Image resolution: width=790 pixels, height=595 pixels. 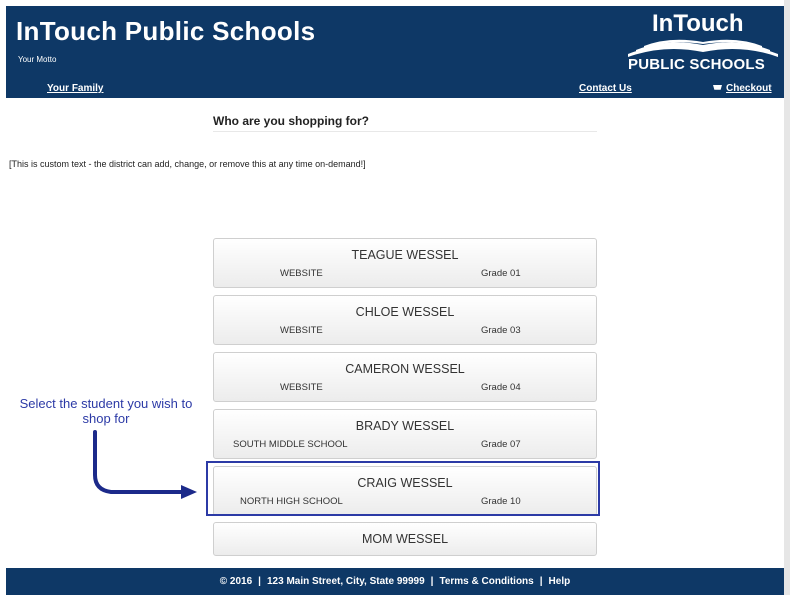 I want to click on student-name: CAMERON WESSEL, so click(x=405, y=369).